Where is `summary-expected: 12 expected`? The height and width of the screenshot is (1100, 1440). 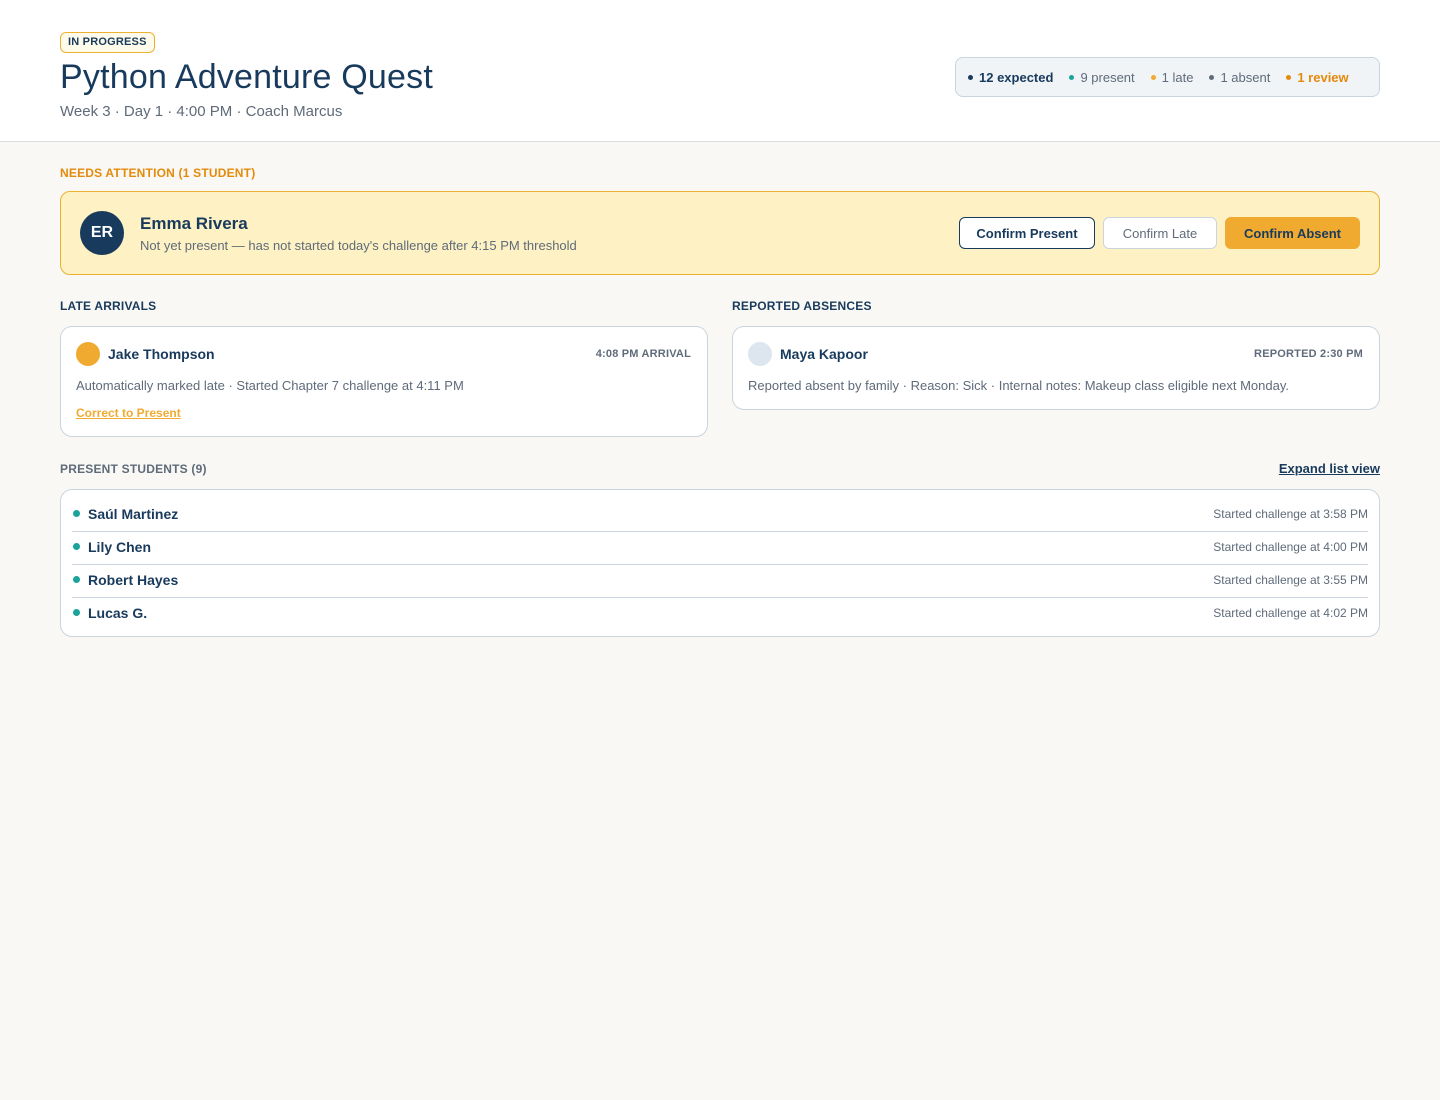
summary-expected: 12 expected is located at coordinates (1010, 77).